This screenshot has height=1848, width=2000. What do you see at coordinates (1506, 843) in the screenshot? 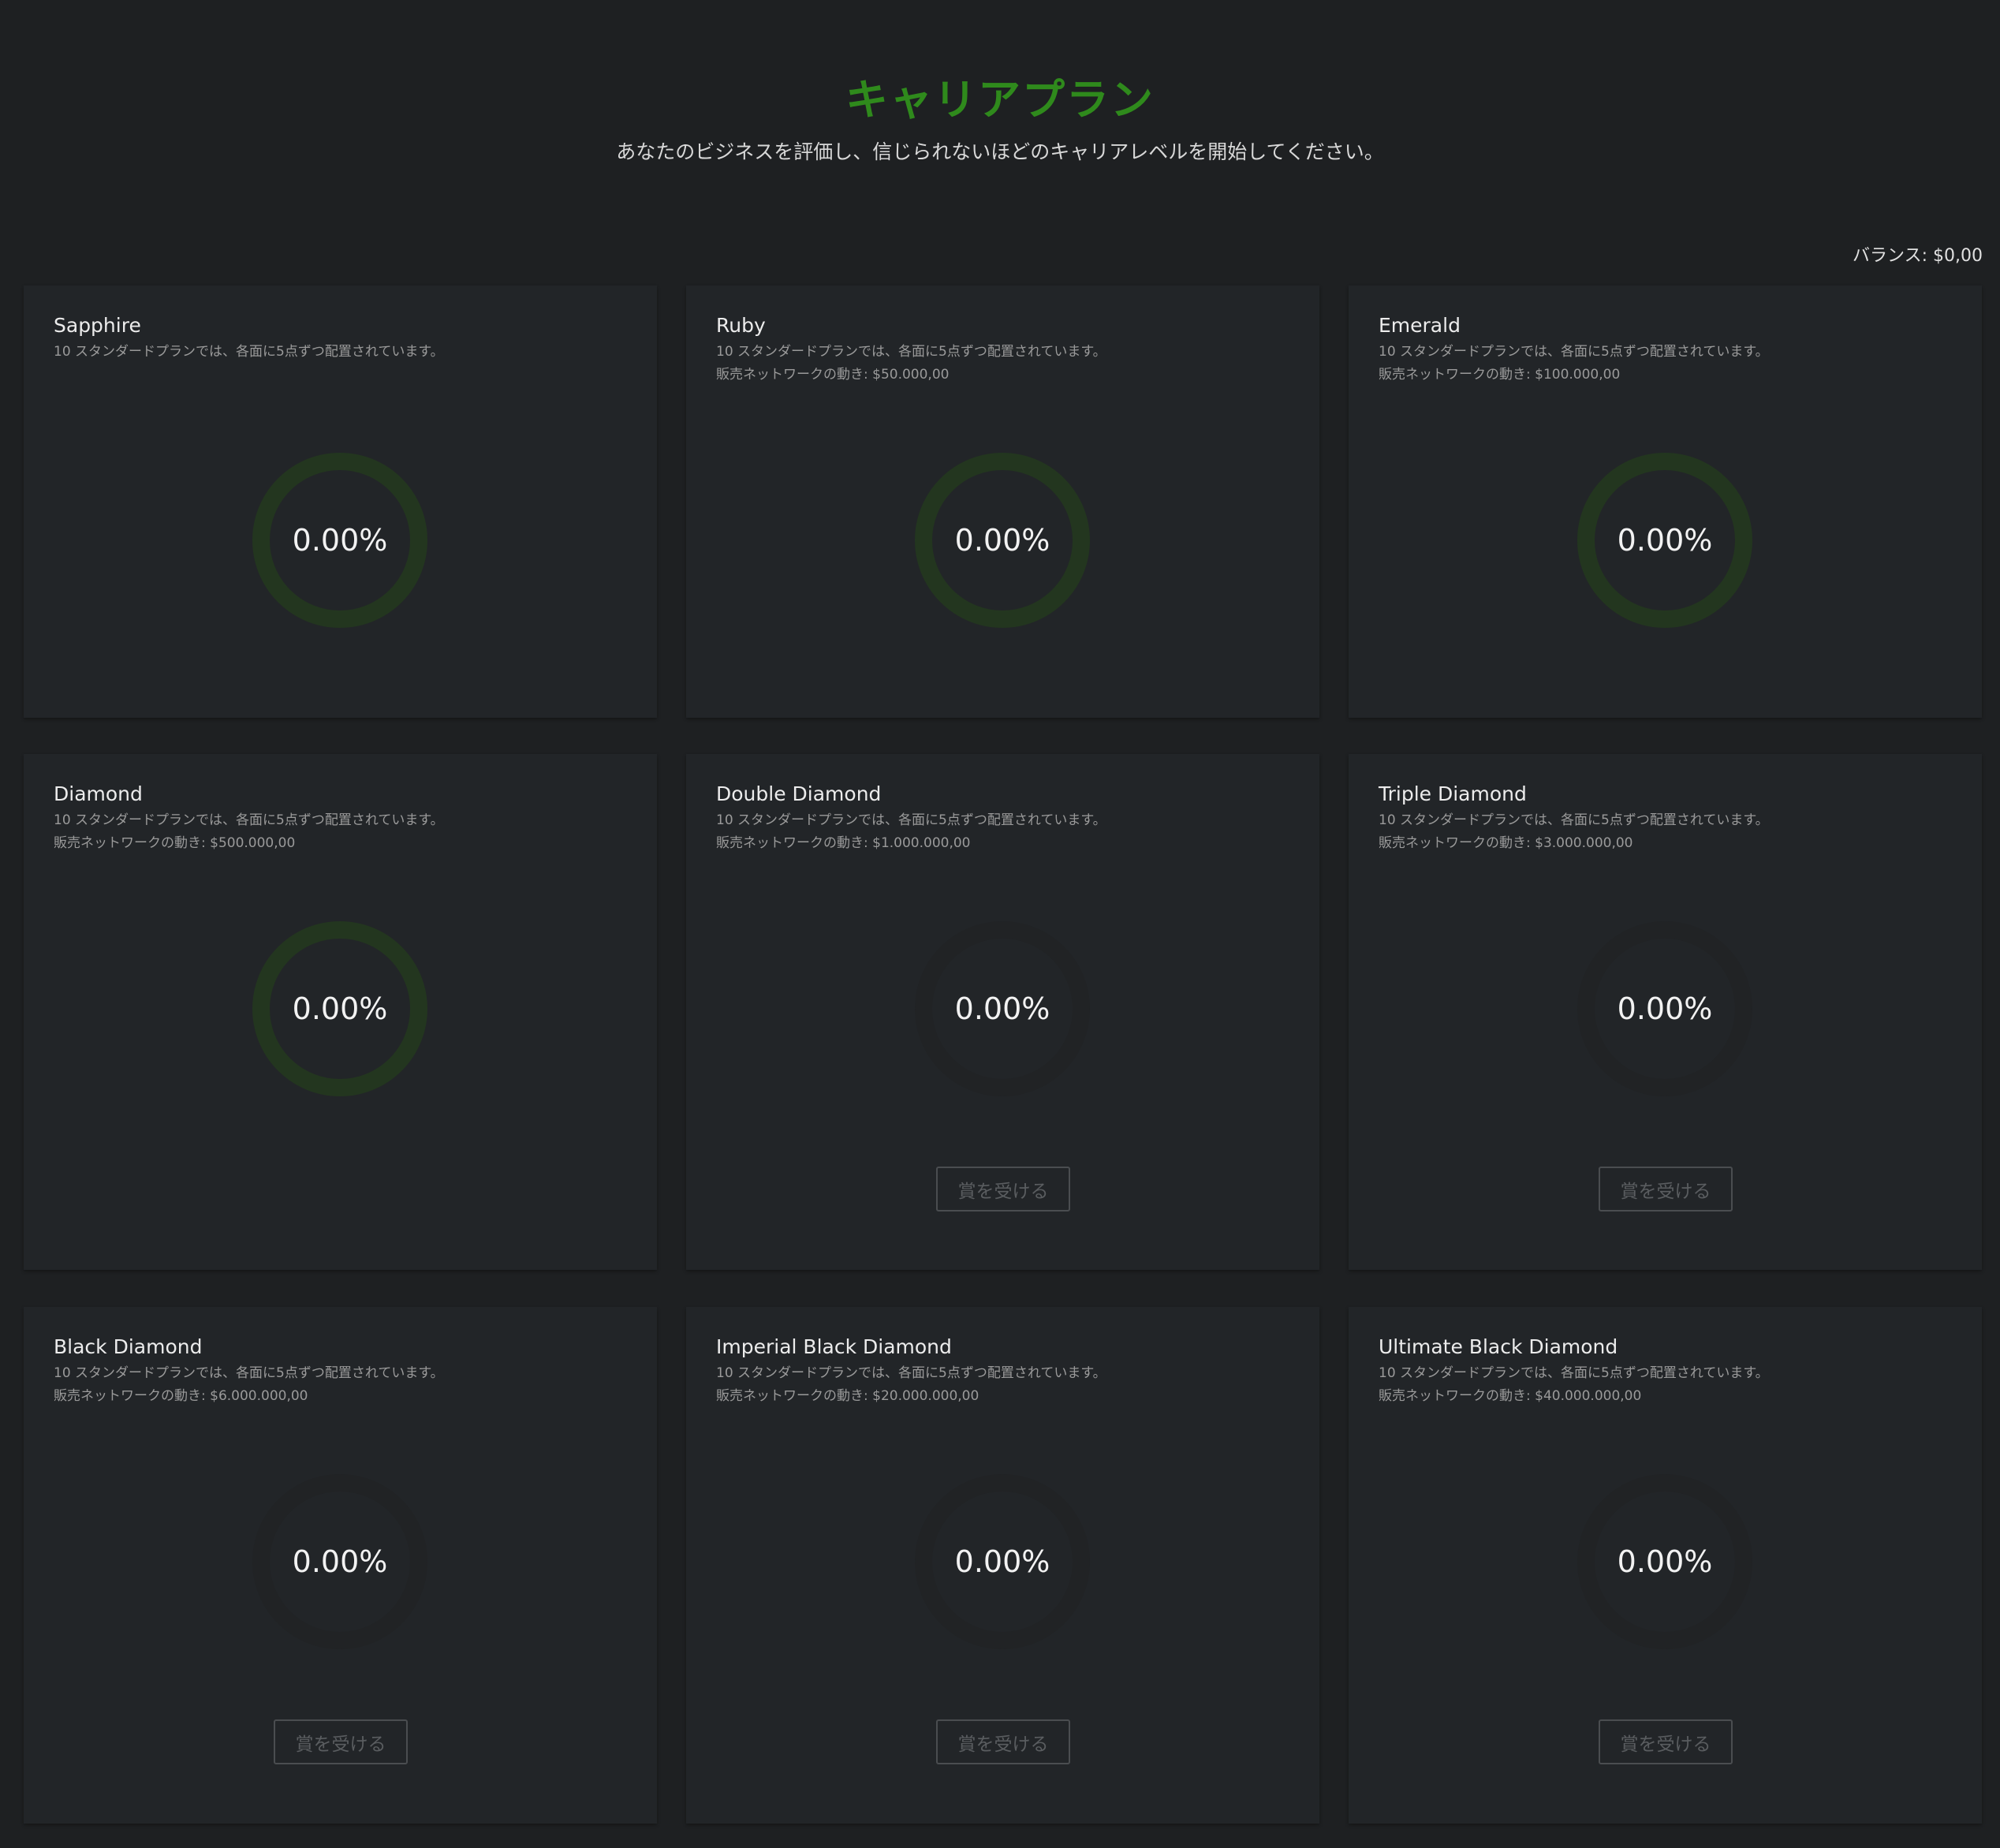
I see `plan-network-requirement: 販売ネットワークの動き: $3.000.000,00` at bounding box center [1506, 843].